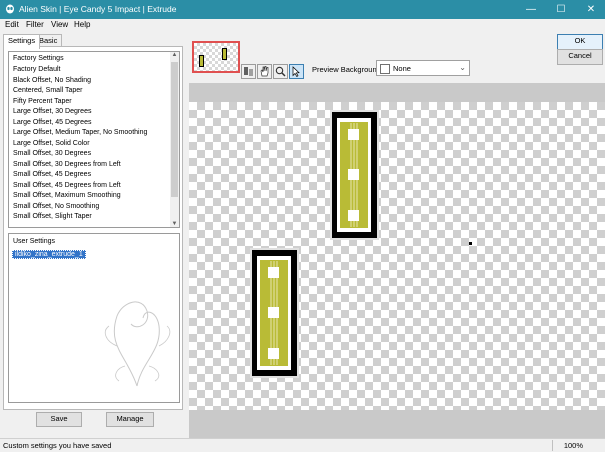 This screenshot has height=452, width=605. What do you see at coordinates (561, 9) in the screenshot?
I see `maximize-button: ☐` at bounding box center [561, 9].